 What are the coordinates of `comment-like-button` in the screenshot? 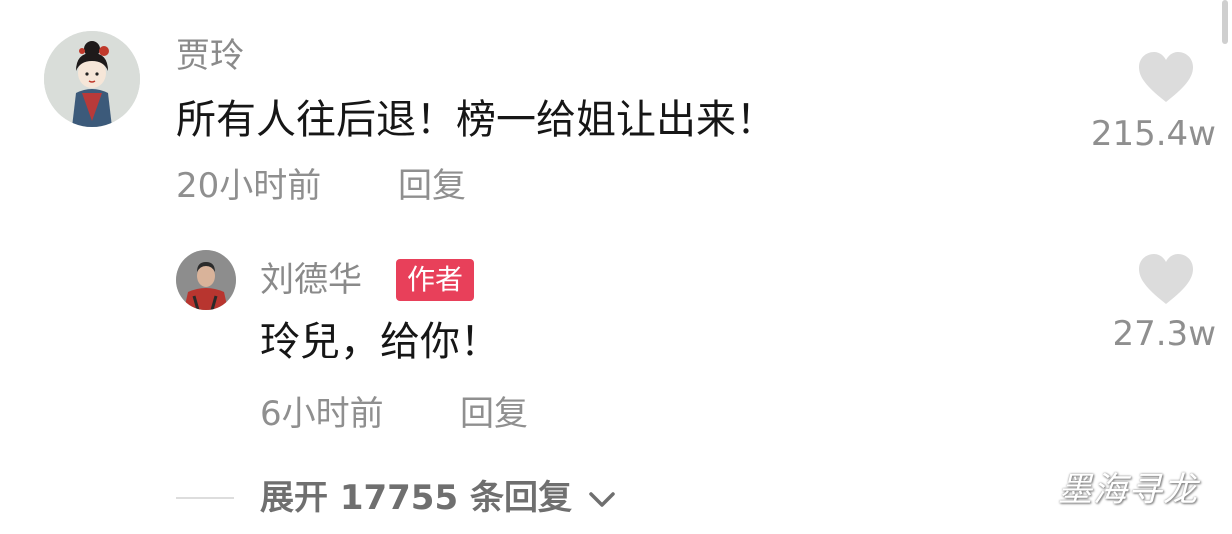 It's located at (1166, 78).